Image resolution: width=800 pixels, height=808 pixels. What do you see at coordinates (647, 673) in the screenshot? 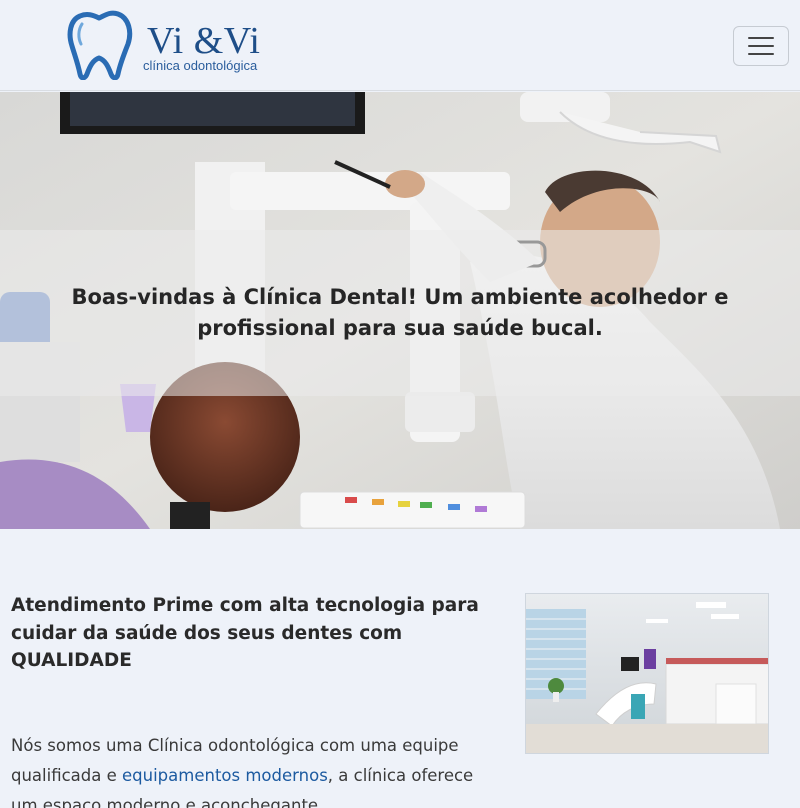
I see `clinic-room-photo` at bounding box center [647, 673].